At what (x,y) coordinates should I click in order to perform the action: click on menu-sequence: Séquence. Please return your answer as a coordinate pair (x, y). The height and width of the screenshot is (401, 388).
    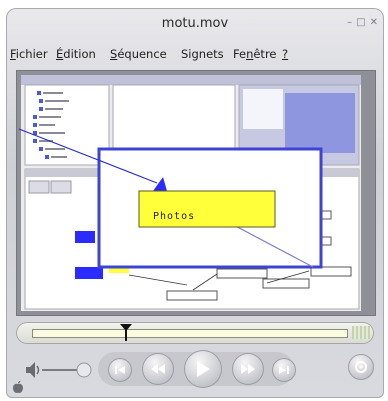
    Looking at the image, I should click on (138, 54).